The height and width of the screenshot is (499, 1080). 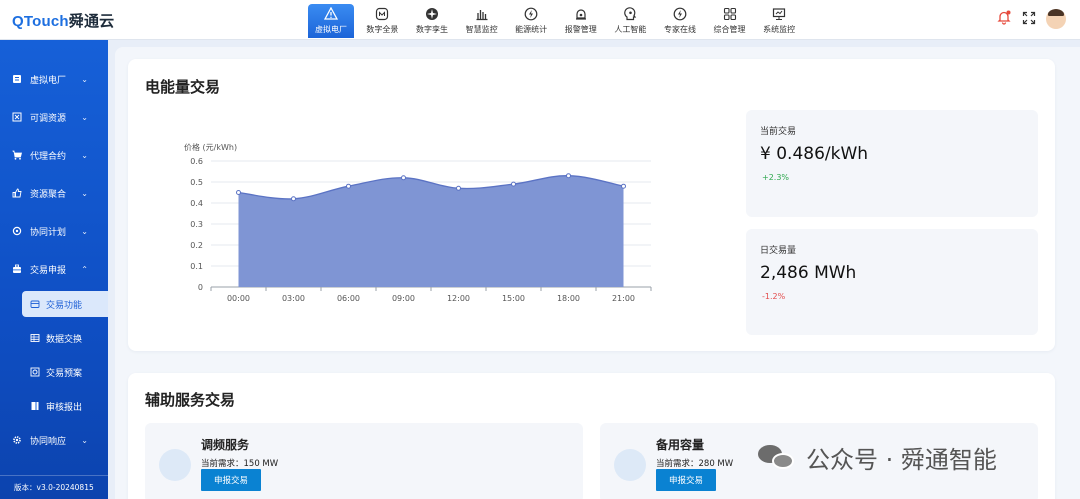 I want to click on sidebar-item-resource-aggregation: 资源聚合 ⌄, so click(x=54, y=193).